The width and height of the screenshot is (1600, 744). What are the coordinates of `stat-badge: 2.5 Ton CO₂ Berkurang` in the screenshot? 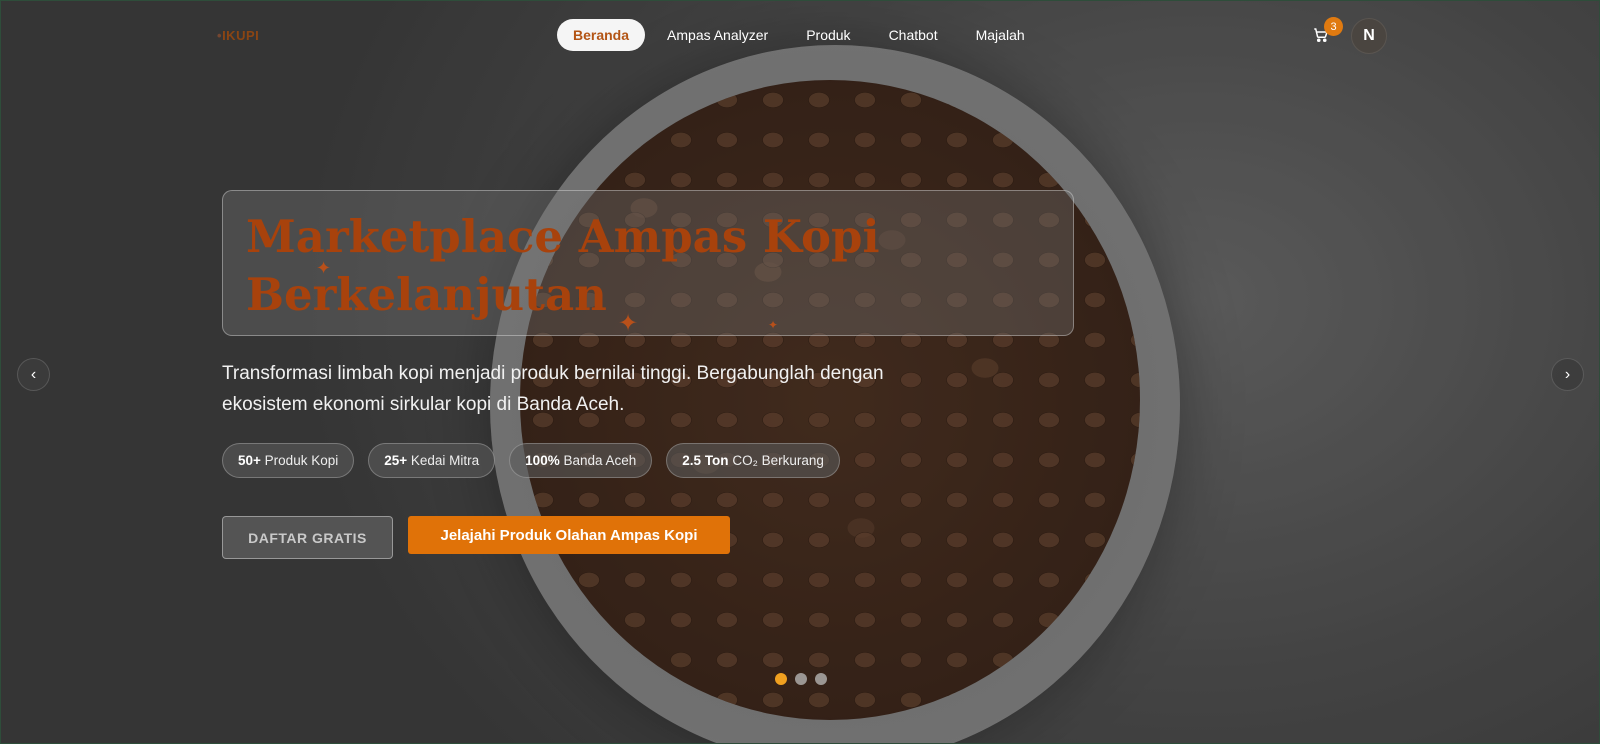 It's located at (753, 460).